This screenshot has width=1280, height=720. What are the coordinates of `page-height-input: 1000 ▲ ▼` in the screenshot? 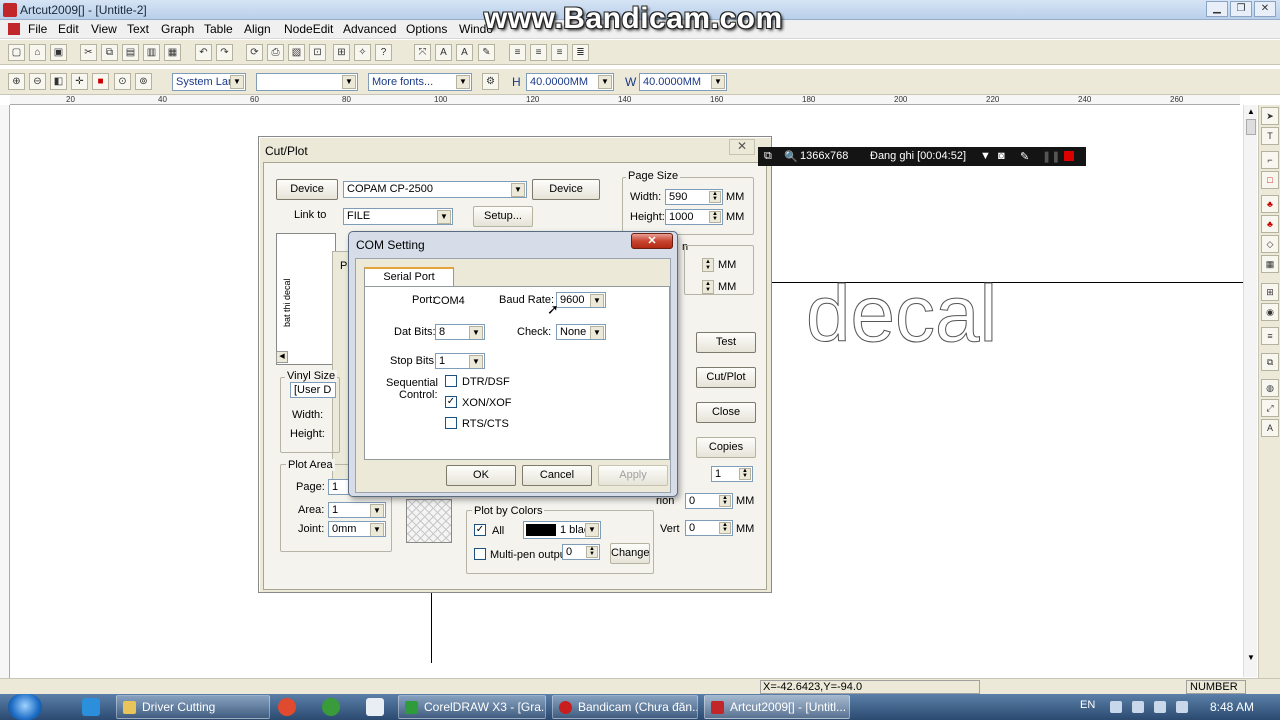 It's located at (694, 217).